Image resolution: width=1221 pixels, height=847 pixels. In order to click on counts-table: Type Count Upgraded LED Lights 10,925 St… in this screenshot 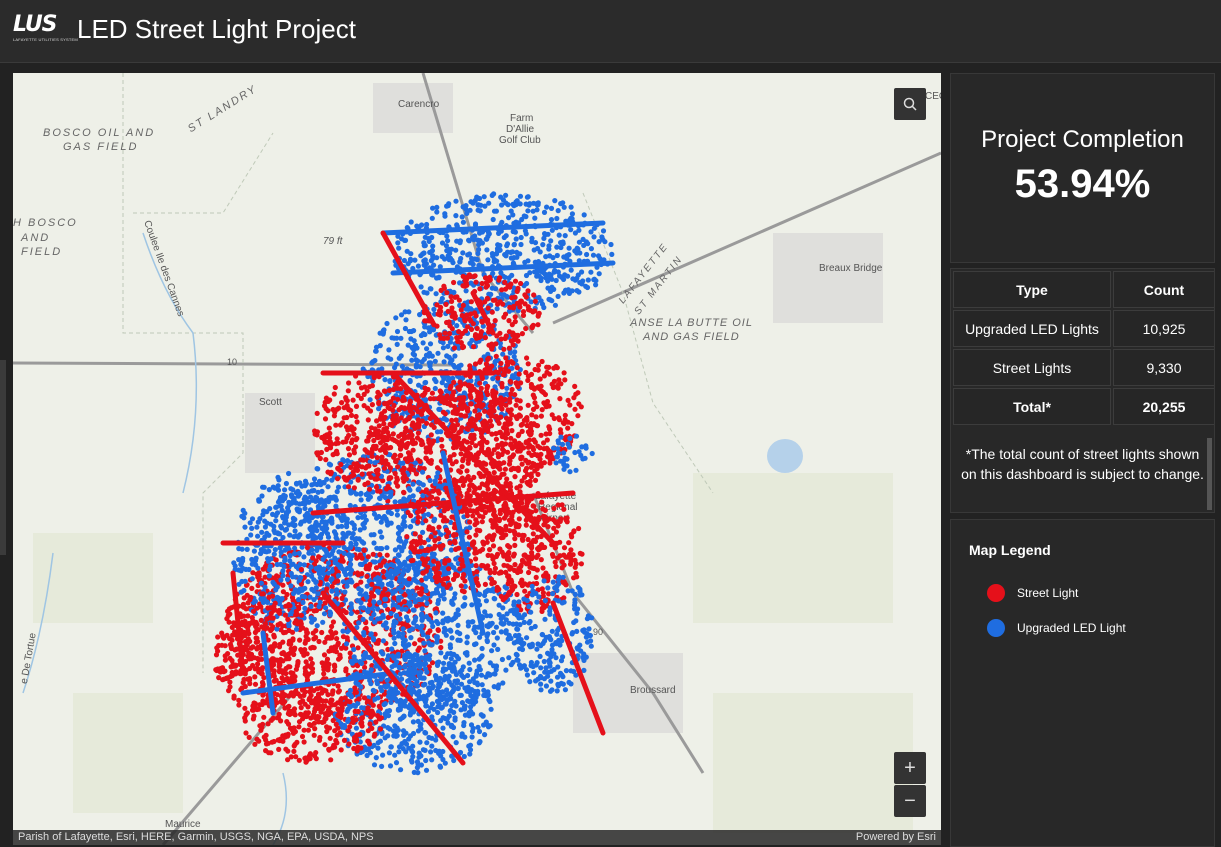, I will do `click(1082, 348)`.